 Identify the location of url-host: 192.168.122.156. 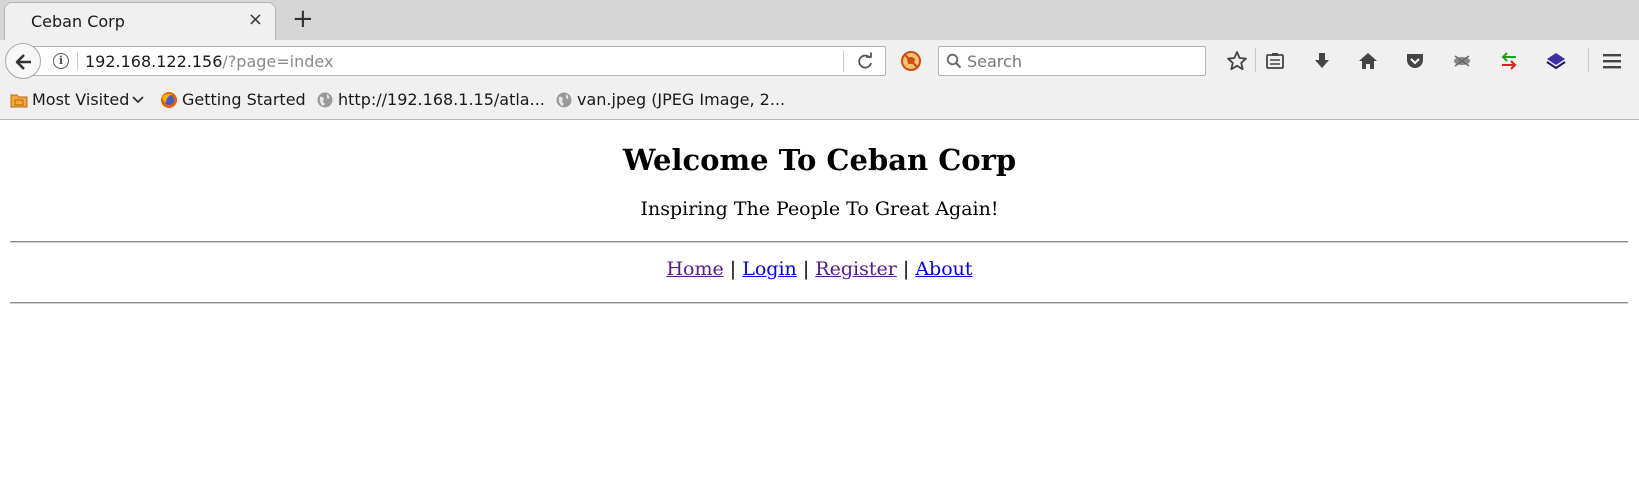
(154, 61).